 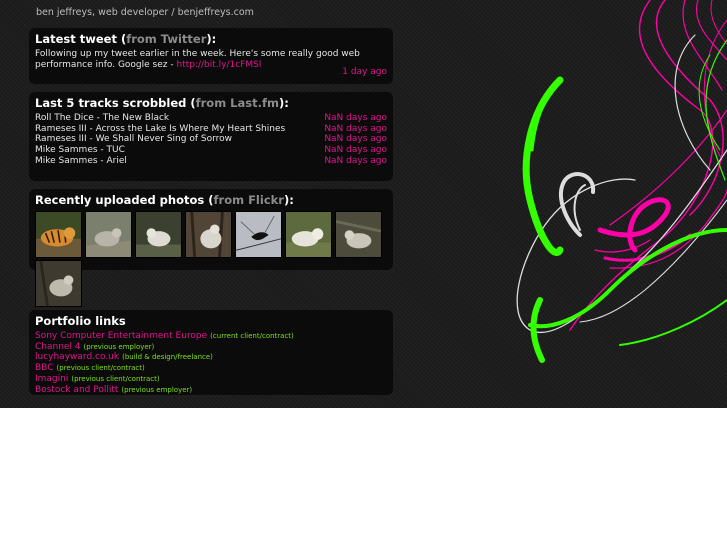 What do you see at coordinates (211, 379) in the screenshot?
I see `portfolio-item: Imagini (previous client/contract)` at bounding box center [211, 379].